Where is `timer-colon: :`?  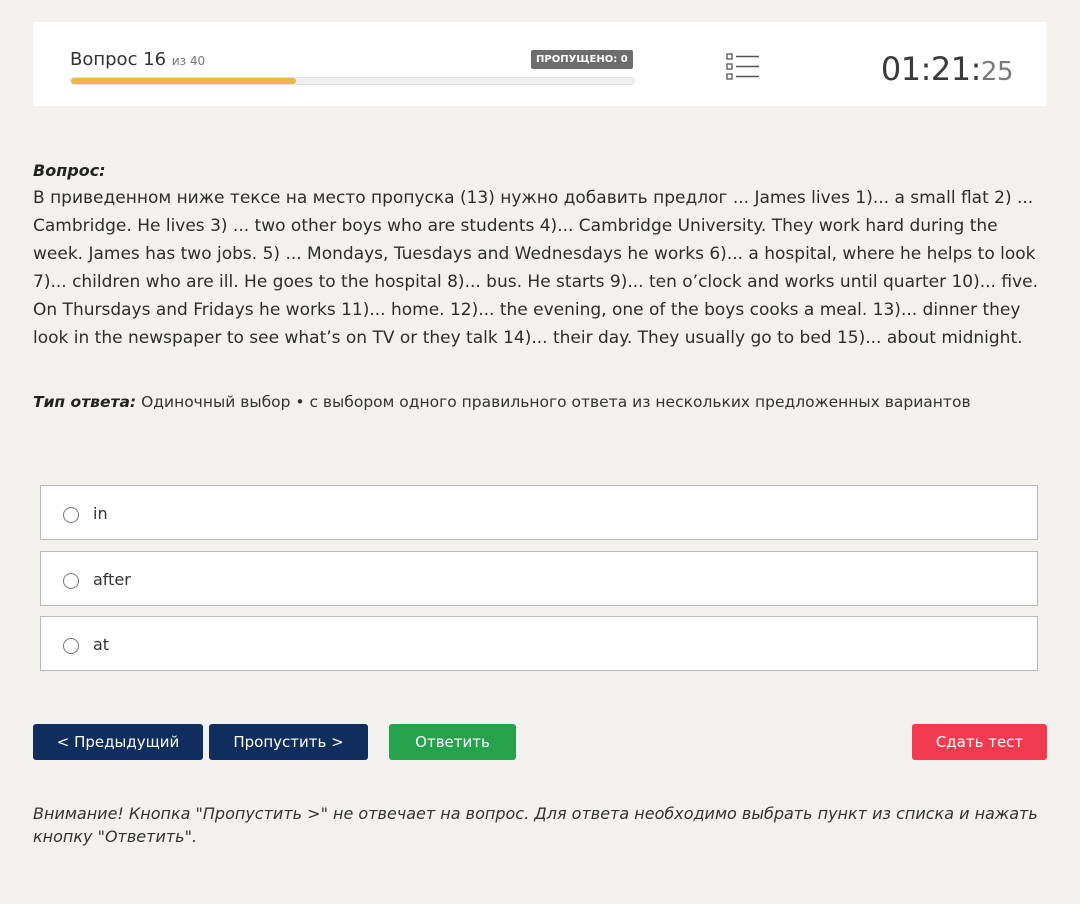 timer-colon: : is located at coordinates (976, 69).